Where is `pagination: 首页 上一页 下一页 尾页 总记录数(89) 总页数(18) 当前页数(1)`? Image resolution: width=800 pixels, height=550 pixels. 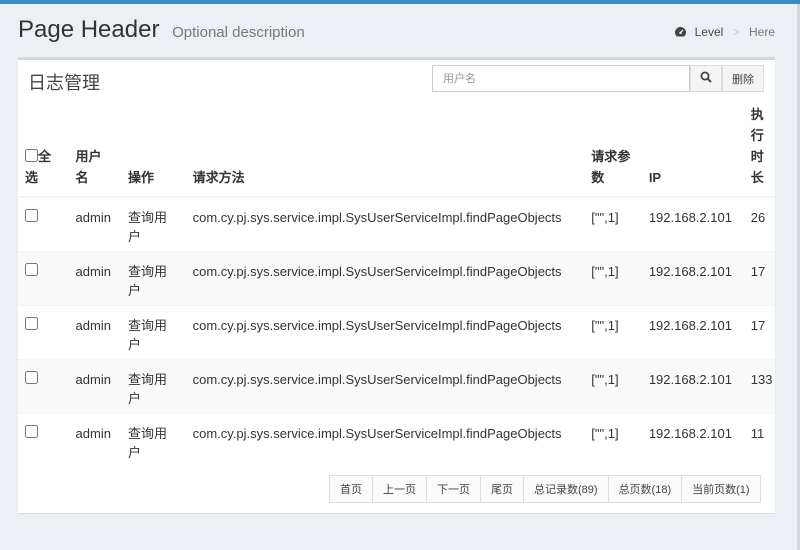
pagination: 首页 上一页 下一页 尾页 总记录数(89) 总页数(18) 当前页数(1) is located at coordinates (545, 489).